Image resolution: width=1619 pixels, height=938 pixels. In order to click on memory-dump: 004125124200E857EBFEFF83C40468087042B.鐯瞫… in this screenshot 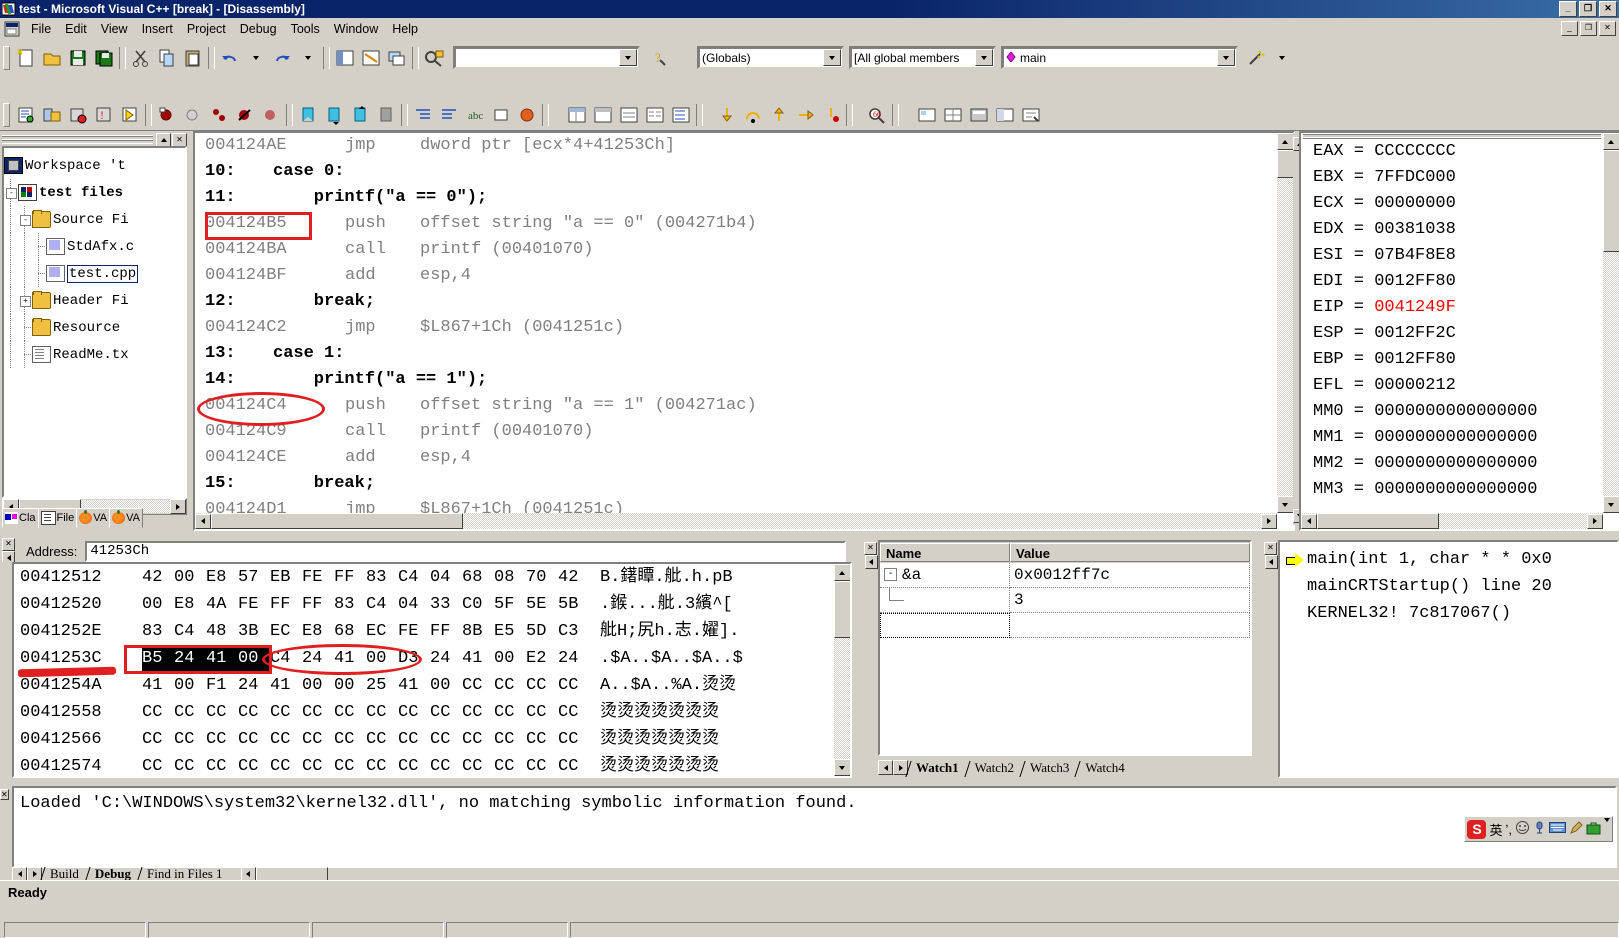, I will do `click(432, 670)`.